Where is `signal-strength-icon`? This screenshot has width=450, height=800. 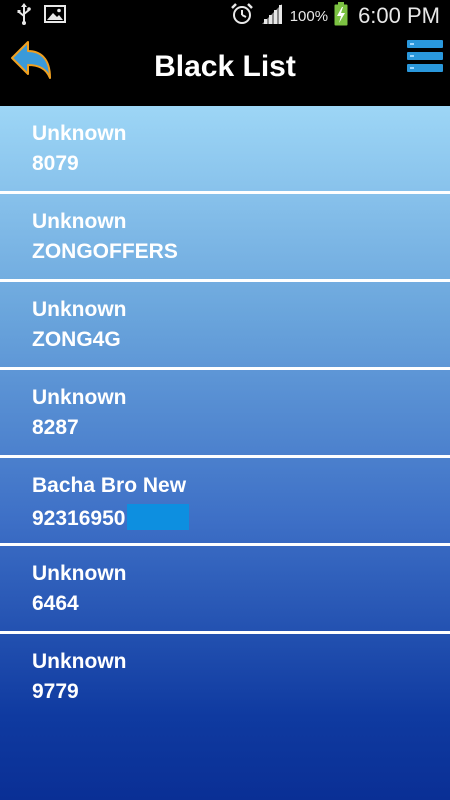 signal-strength-icon is located at coordinates (272, 16).